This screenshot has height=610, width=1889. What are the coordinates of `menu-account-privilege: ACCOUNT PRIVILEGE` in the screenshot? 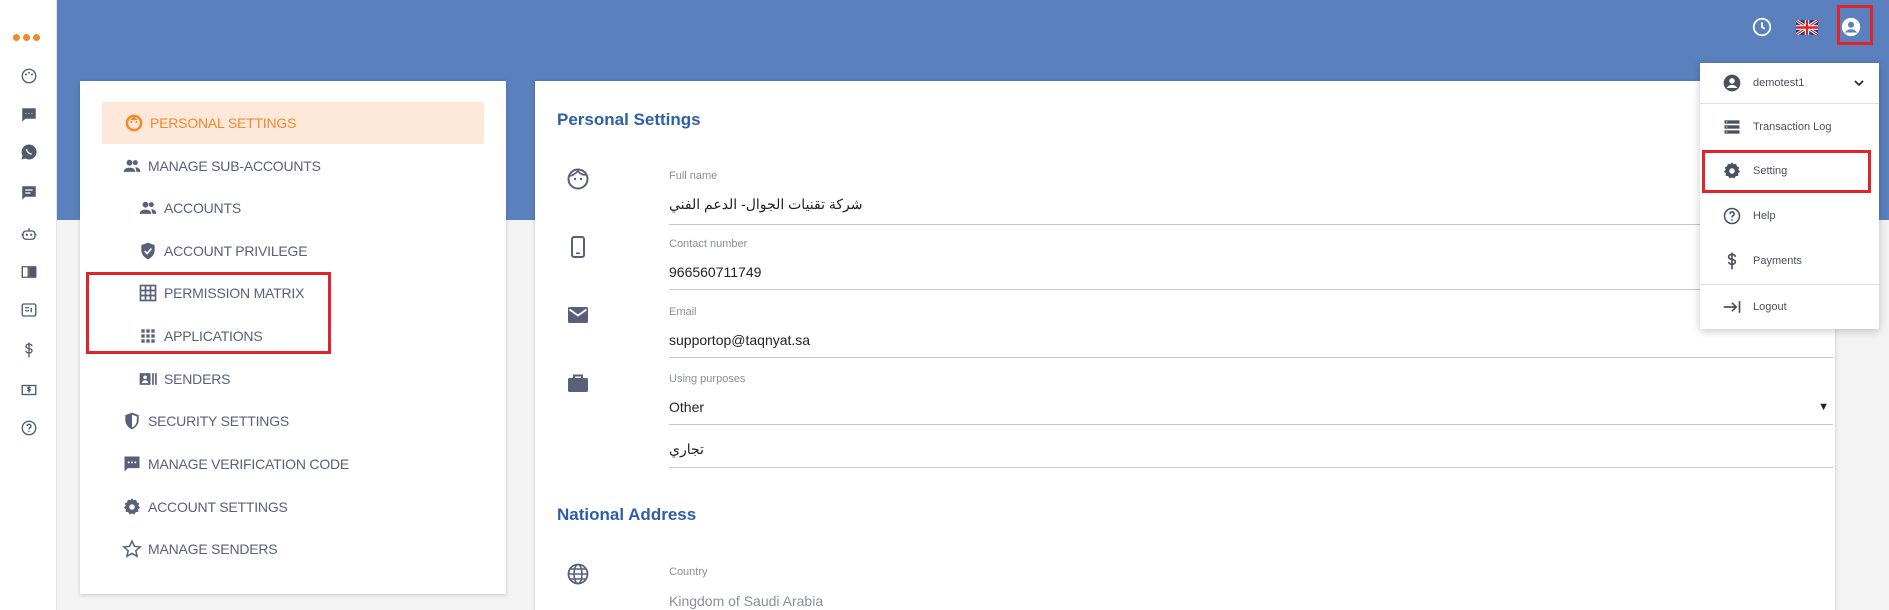 It's located at (223, 251).